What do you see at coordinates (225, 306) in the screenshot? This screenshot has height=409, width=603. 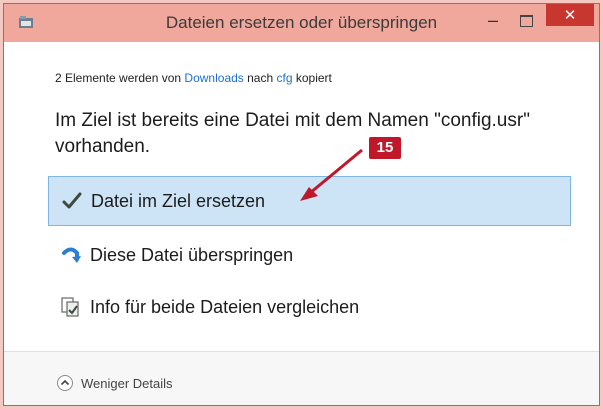 I see `option-label: Info für beide Dateien vergleichen` at bounding box center [225, 306].